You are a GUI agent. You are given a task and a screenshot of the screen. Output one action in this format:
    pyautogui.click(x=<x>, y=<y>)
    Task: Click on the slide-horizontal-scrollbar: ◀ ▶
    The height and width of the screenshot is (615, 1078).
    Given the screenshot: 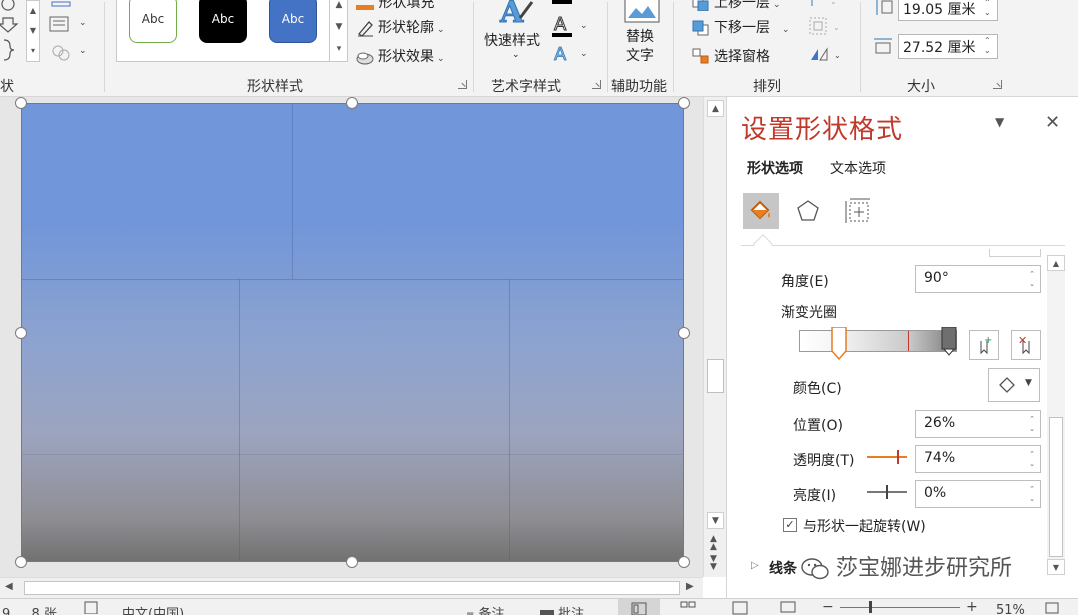 What is the action you would take?
    pyautogui.click(x=351, y=587)
    